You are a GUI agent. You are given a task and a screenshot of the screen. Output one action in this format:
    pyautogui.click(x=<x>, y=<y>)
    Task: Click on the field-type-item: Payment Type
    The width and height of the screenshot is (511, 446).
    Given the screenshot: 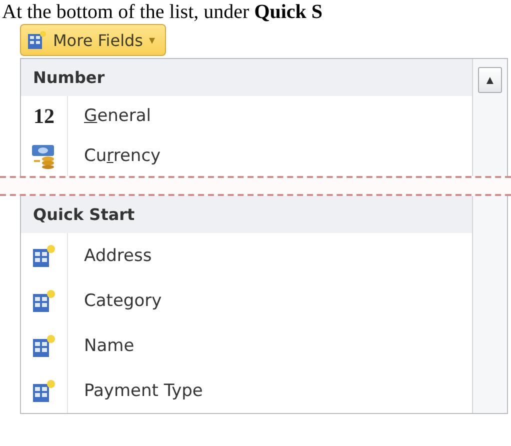 What is the action you would take?
    pyautogui.click(x=246, y=390)
    